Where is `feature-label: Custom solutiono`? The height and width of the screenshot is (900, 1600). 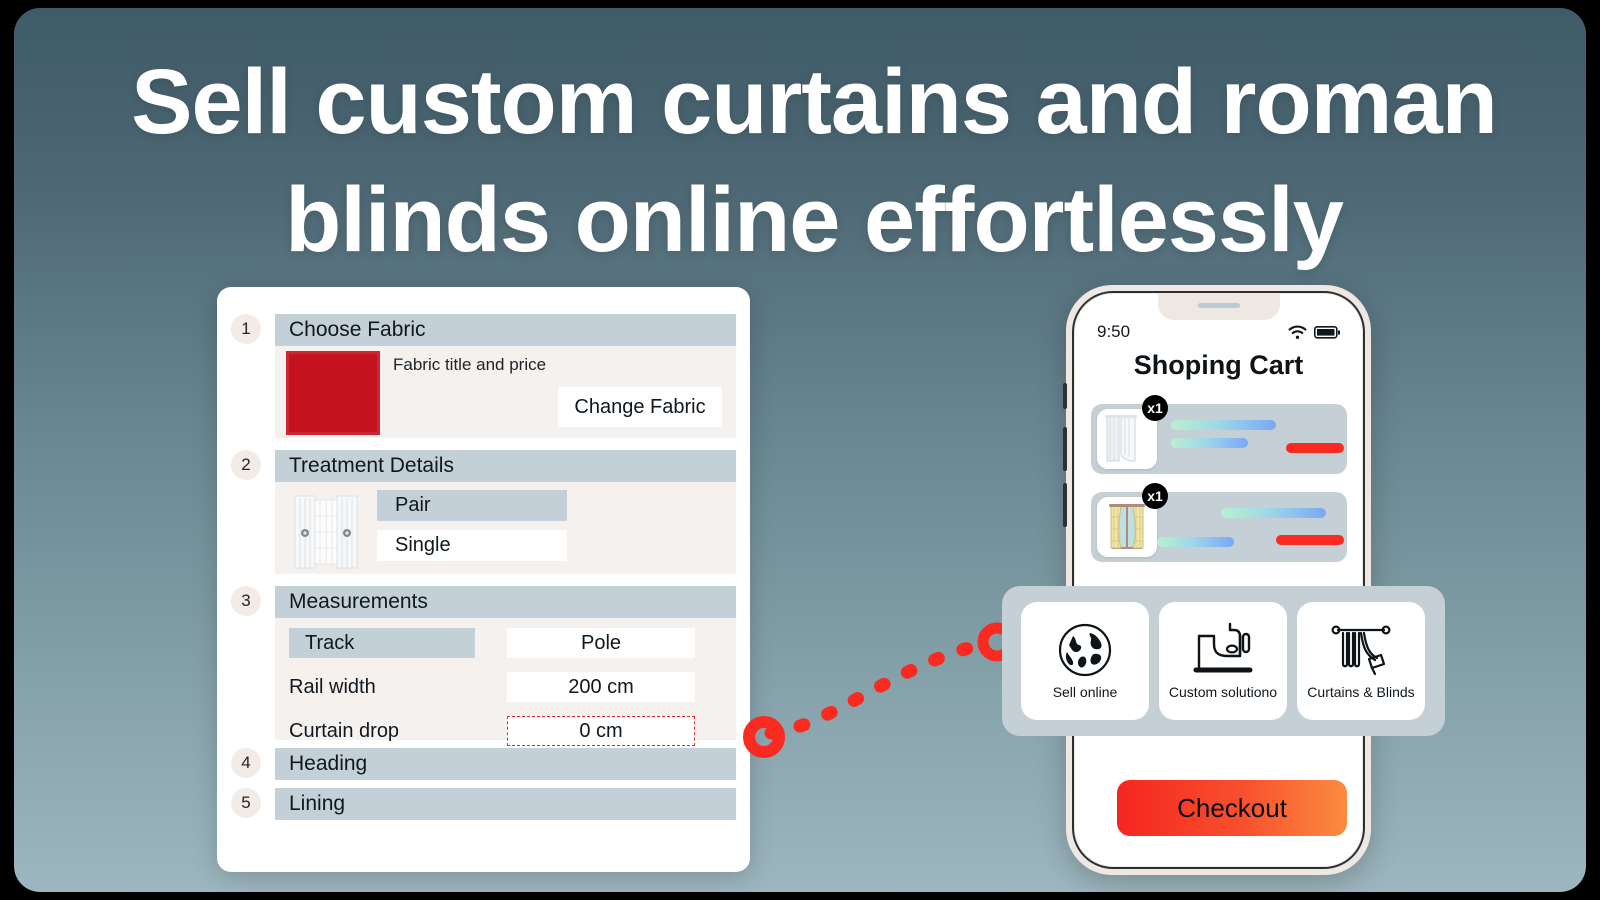 feature-label: Custom solutiono is located at coordinates (1223, 692).